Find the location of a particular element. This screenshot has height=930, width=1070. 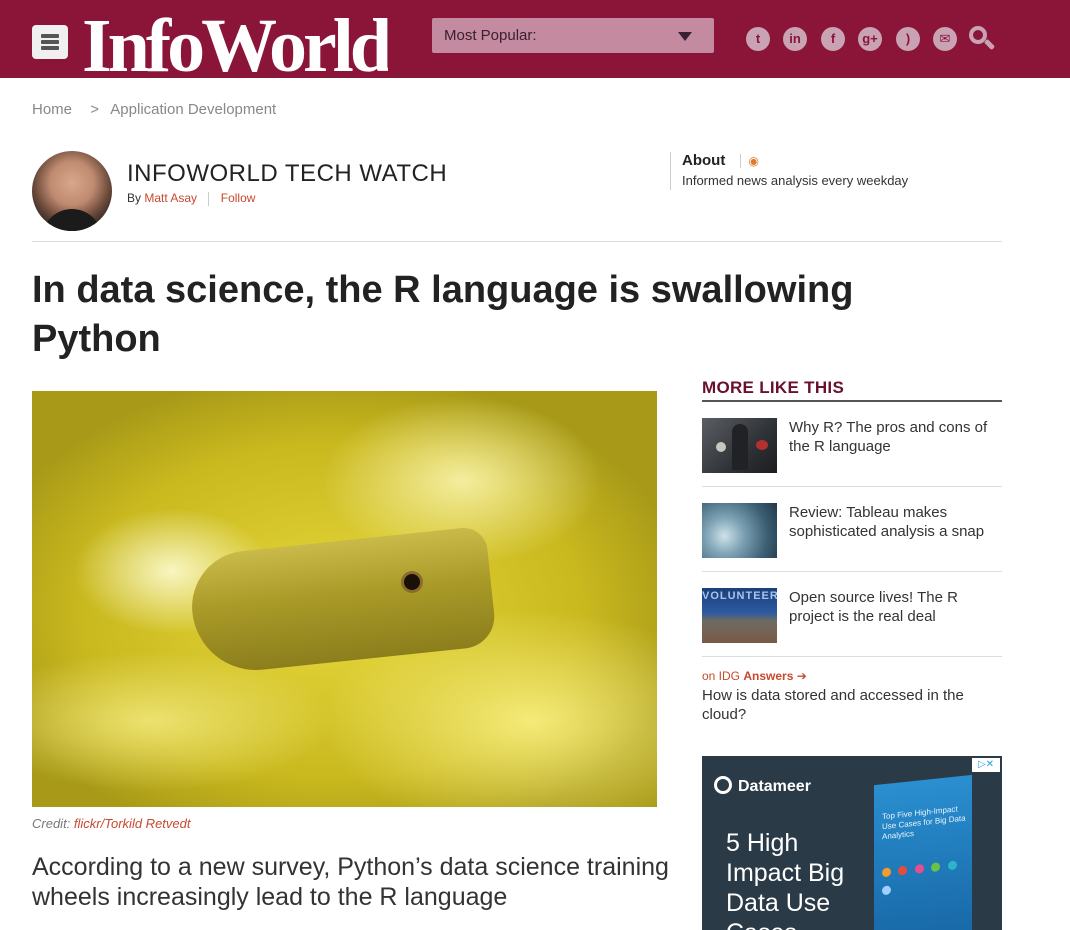

byline: By Matt Asay Follow is located at coordinates (191, 198).